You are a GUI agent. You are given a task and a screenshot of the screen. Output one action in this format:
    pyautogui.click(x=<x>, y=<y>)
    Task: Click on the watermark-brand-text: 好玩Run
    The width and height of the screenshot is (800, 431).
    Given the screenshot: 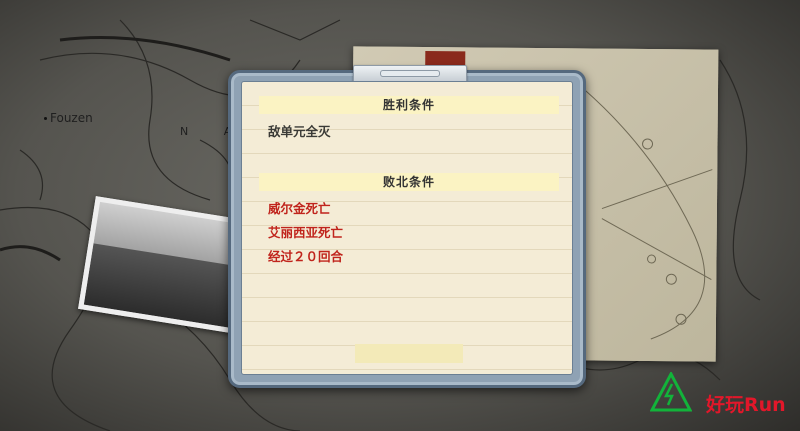 What is the action you would take?
    pyautogui.click(x=746, y=405)
    